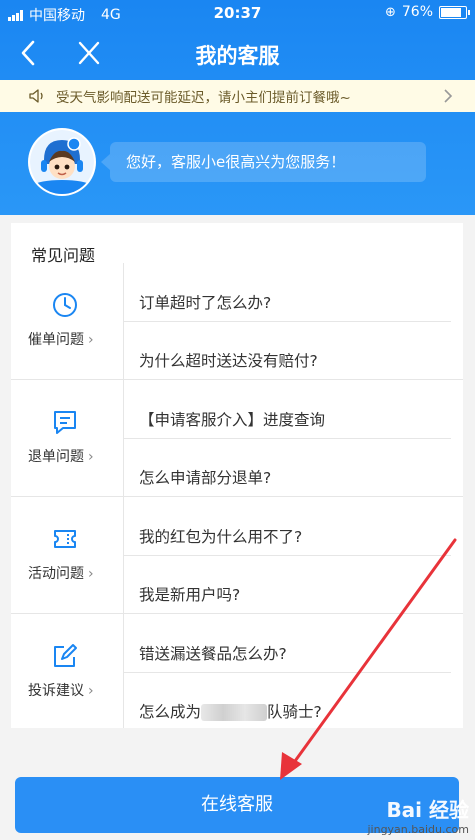 Image resolution: width=475 pixels, height=840 pixels. Describe the element at coordinates (65, 422) in the screenshot. I see `message-icon` at that location.